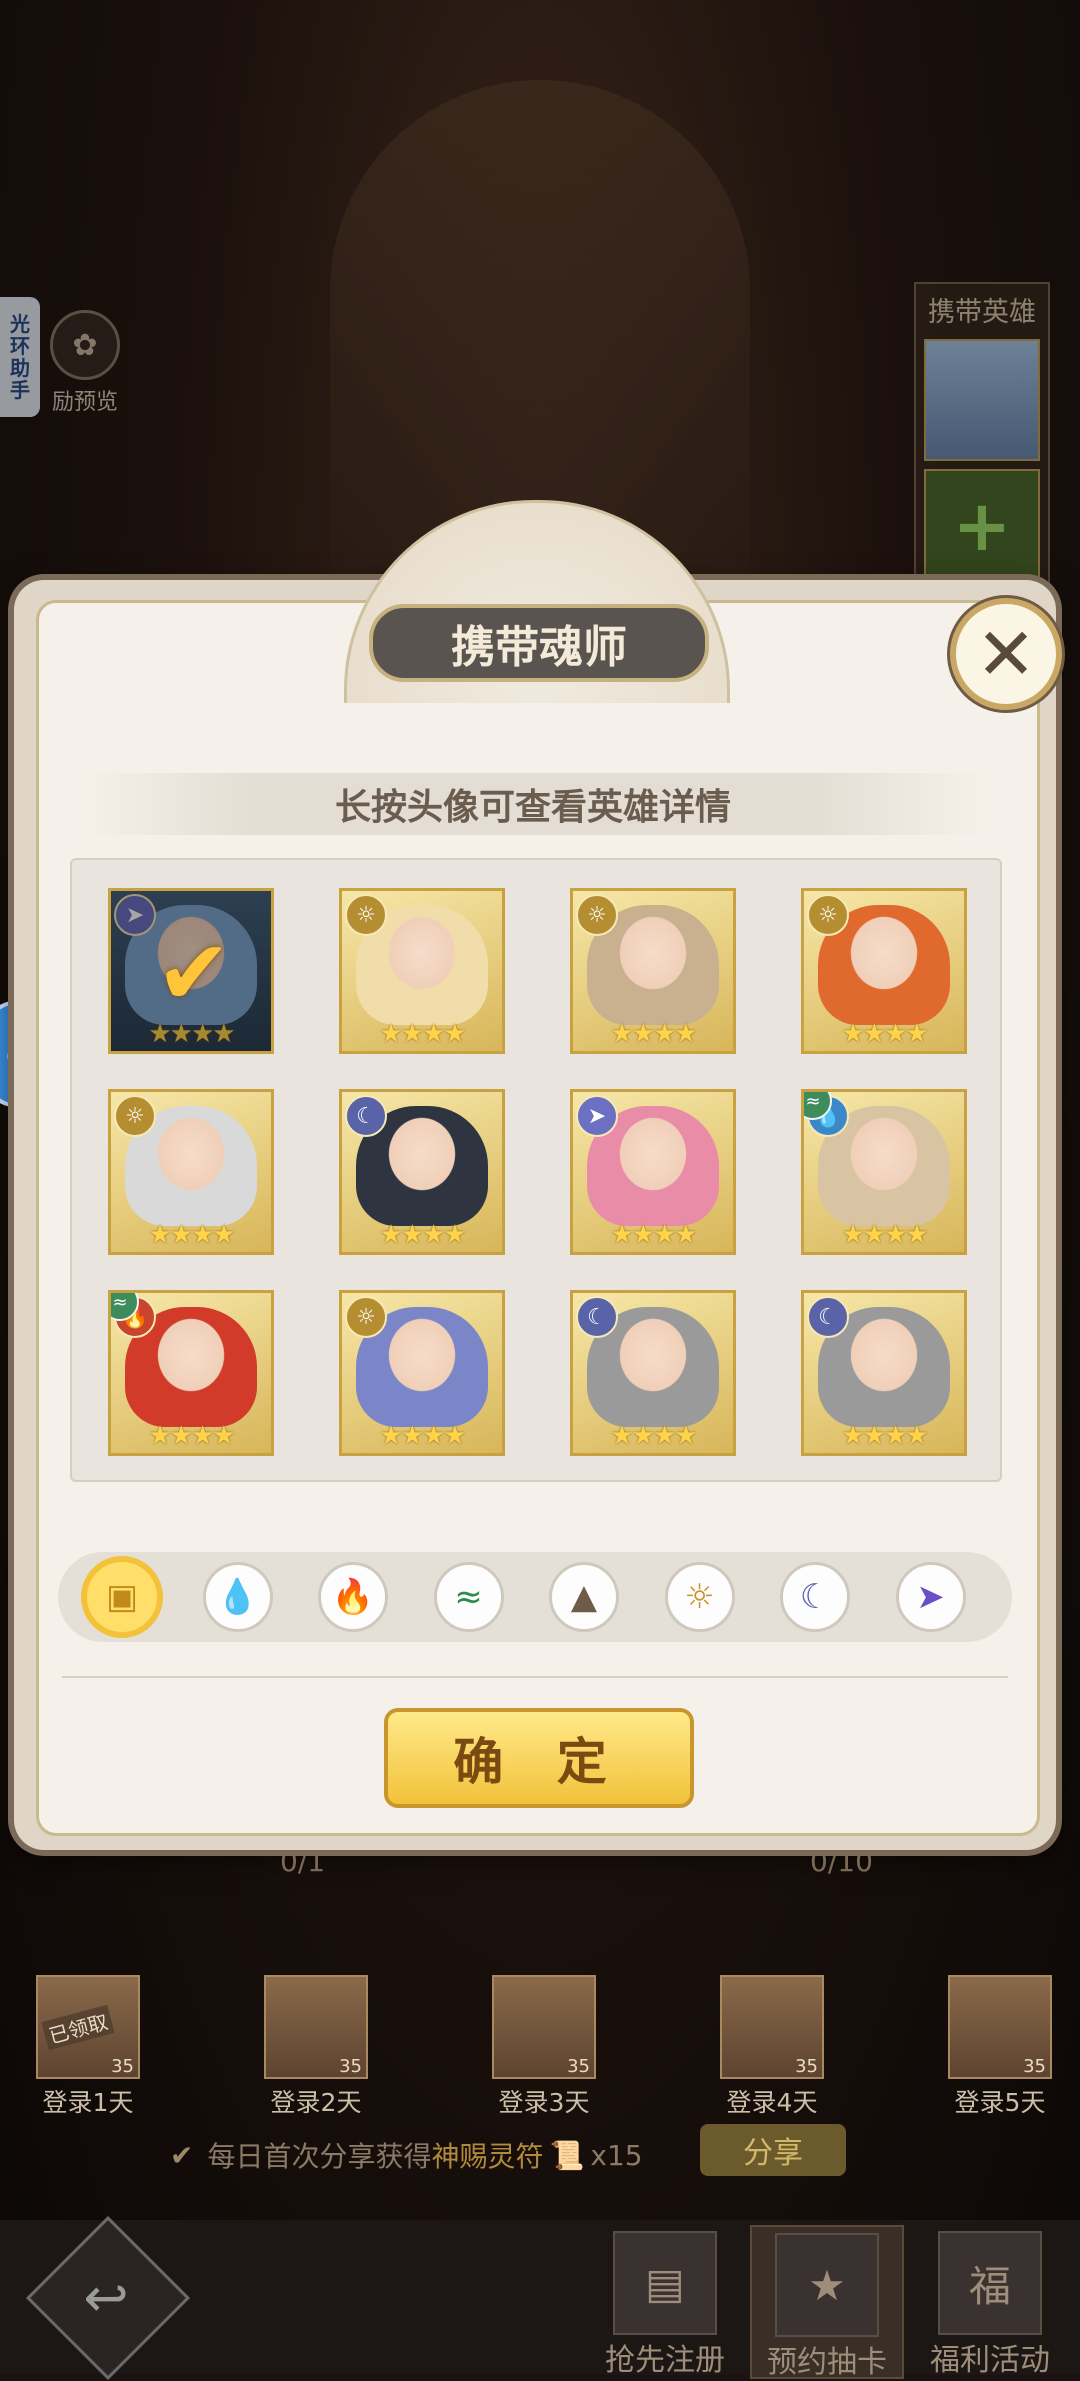 Image resolution: width=1080 pixels, height=2381 pixels. What do you see at coordinates (303, 1861) in the screenshot?
I see `progress-text: 0/1` at bounding box center [303, 1861].